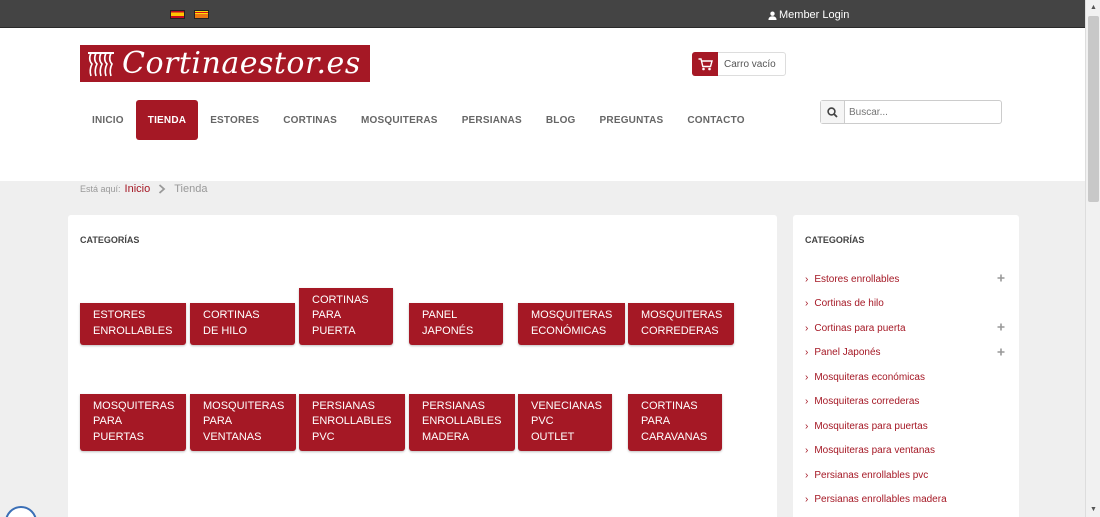 Image resolution: width=1100 pixels, height=517 pixels. I want to click on nav-item-preguntas: PREGUNTAS, so click(632, 120).